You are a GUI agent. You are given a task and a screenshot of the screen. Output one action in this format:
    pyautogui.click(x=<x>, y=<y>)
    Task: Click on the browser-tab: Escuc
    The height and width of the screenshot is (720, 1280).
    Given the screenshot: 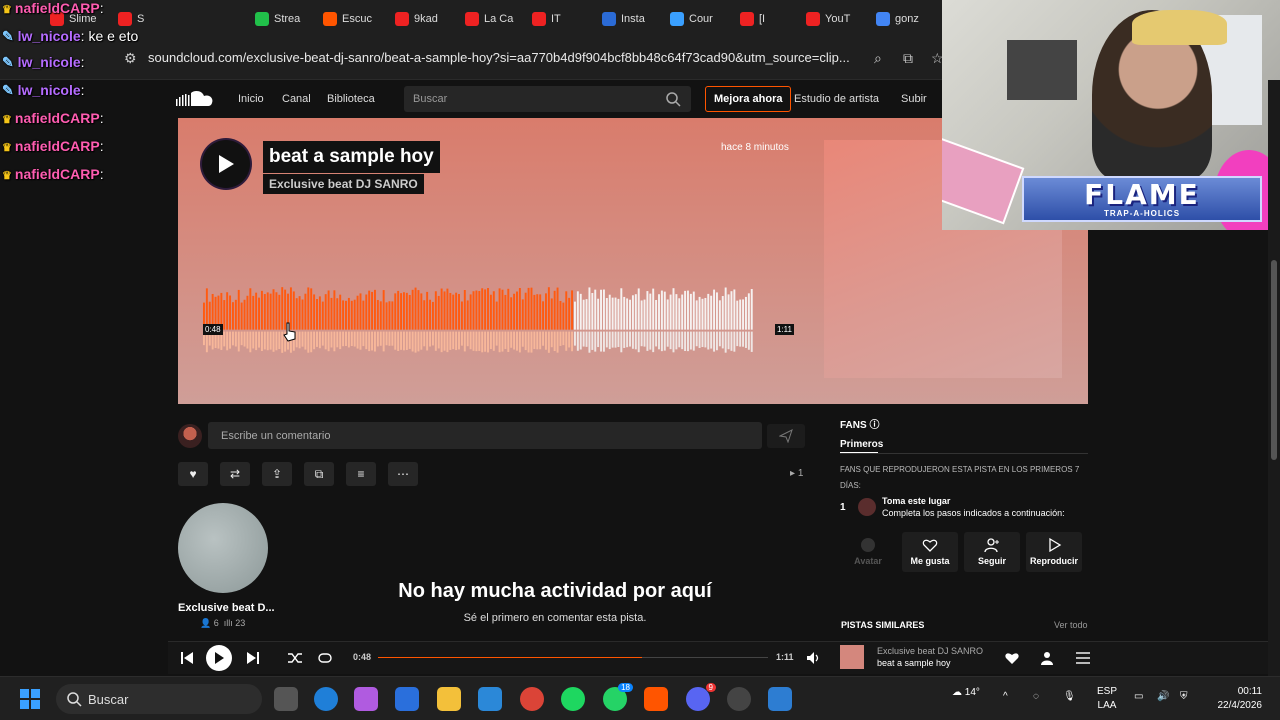 What is the action you would take?
    pyautogui.click(x=347, y=19)
    